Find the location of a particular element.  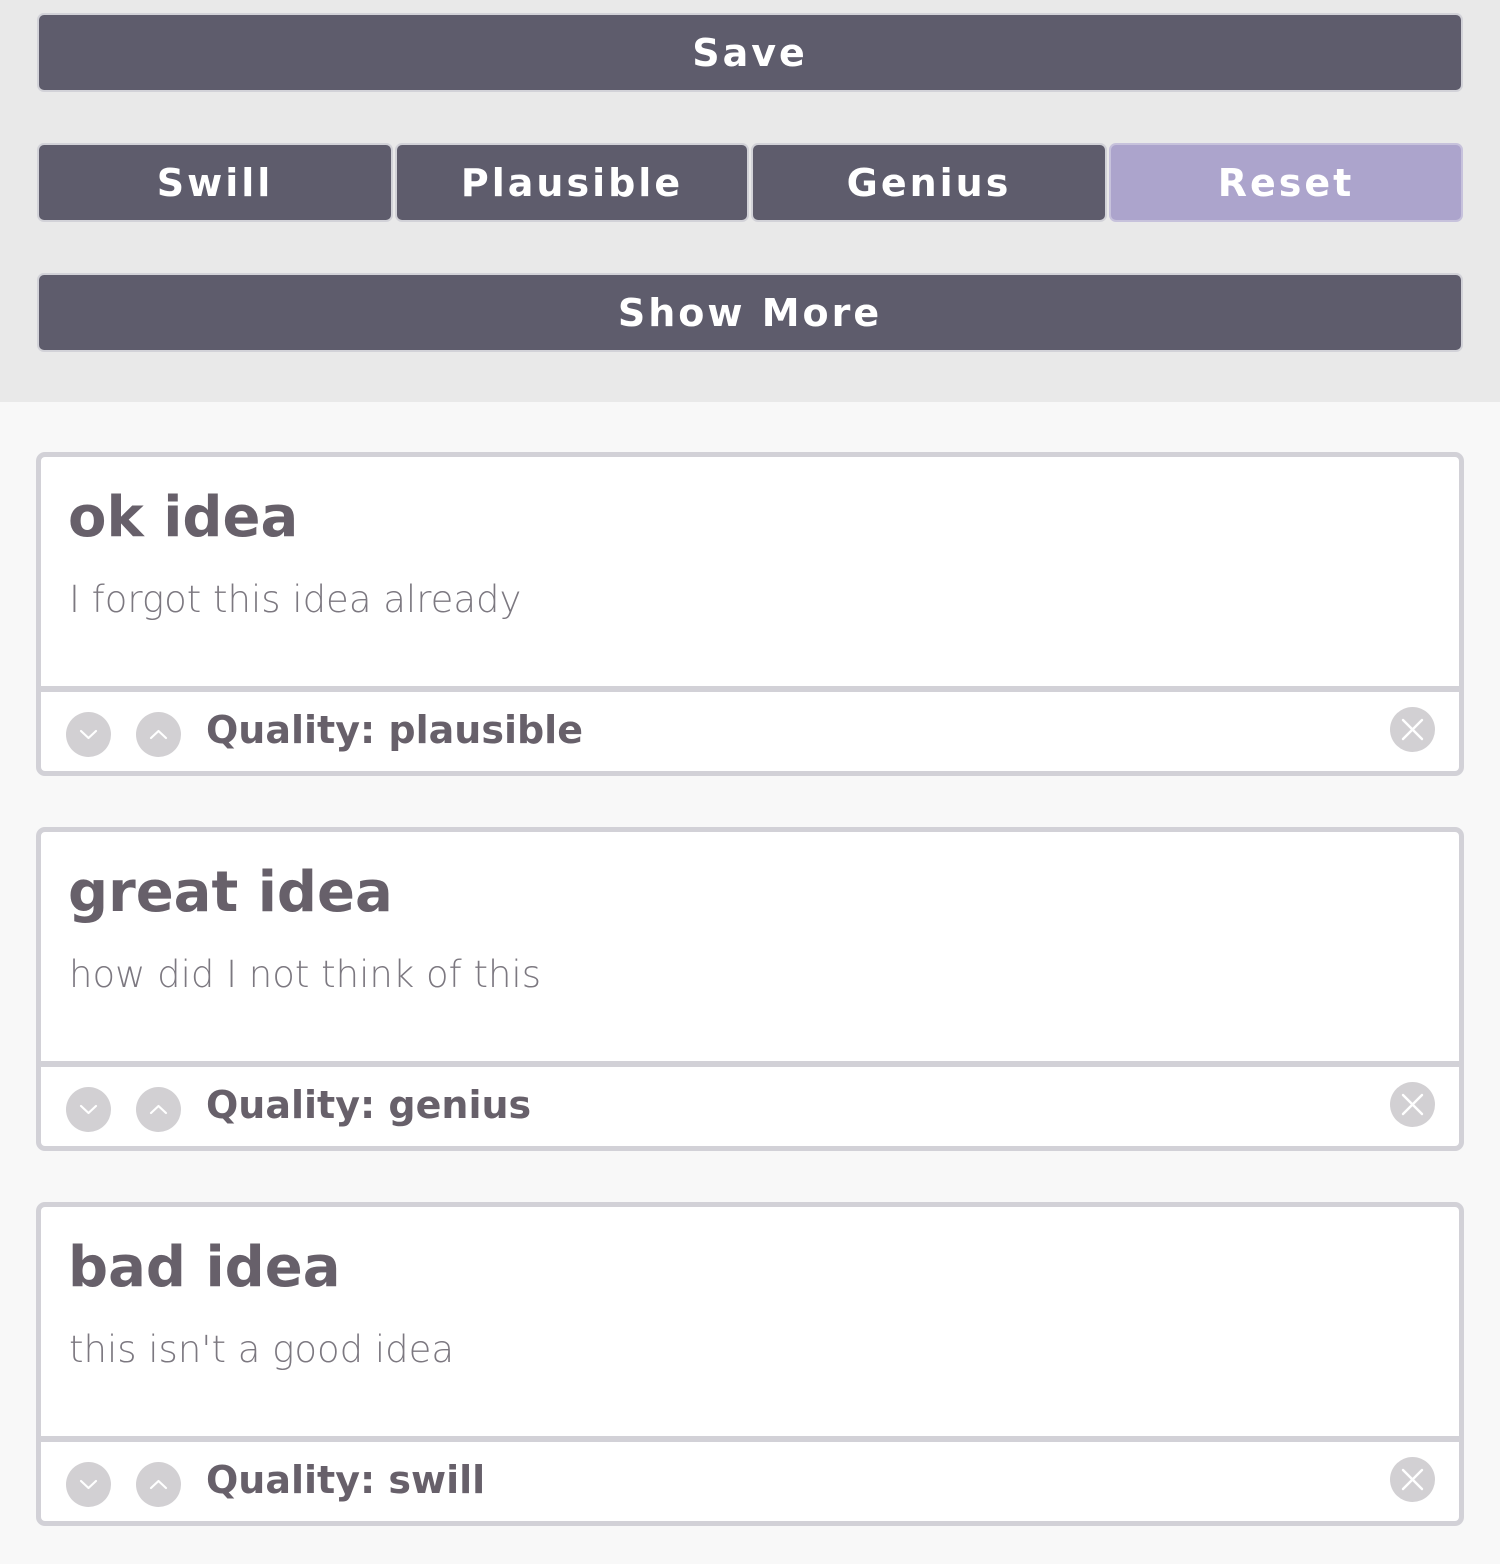

idea-description: how did I not think of this is located at coordinates (305, 974).